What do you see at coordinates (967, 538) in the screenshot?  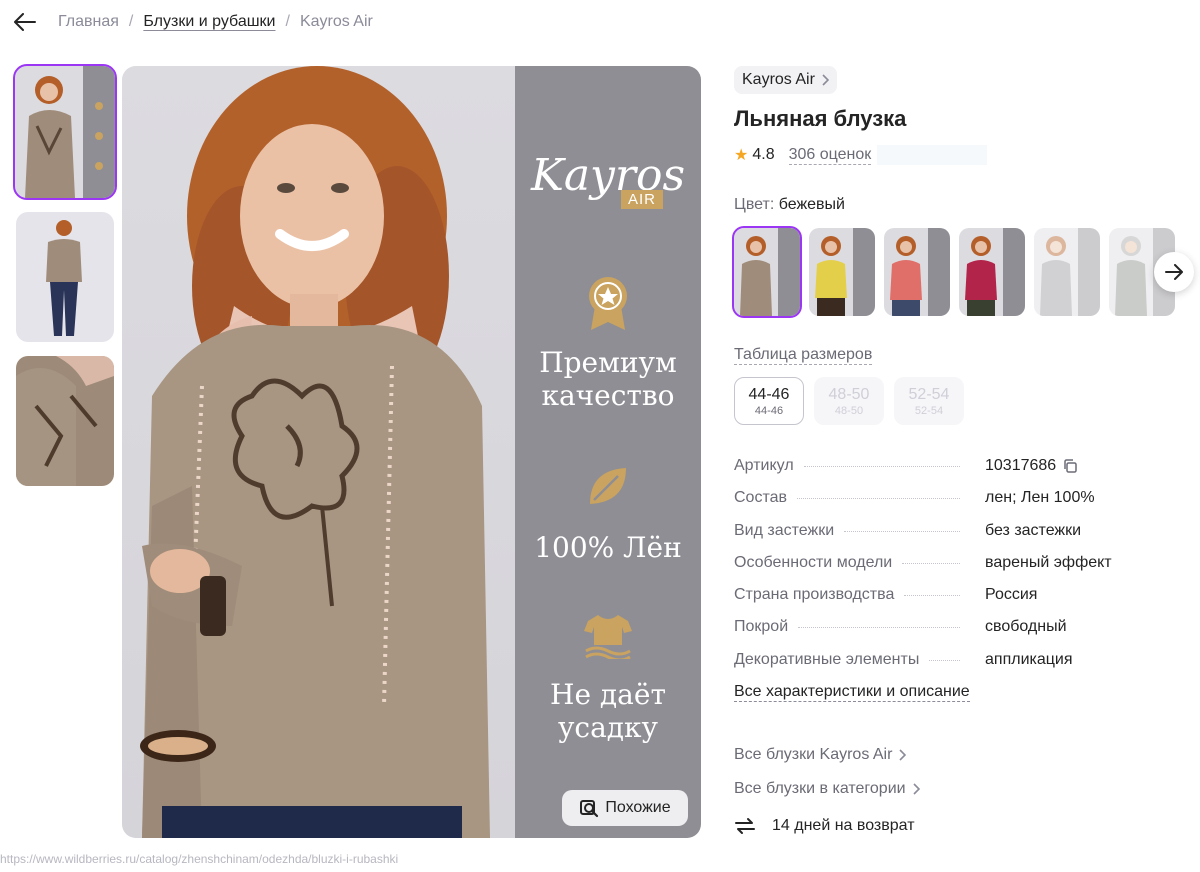 I see `spec-row: Вид застежки без застежки` at bounding box center [967, 538].